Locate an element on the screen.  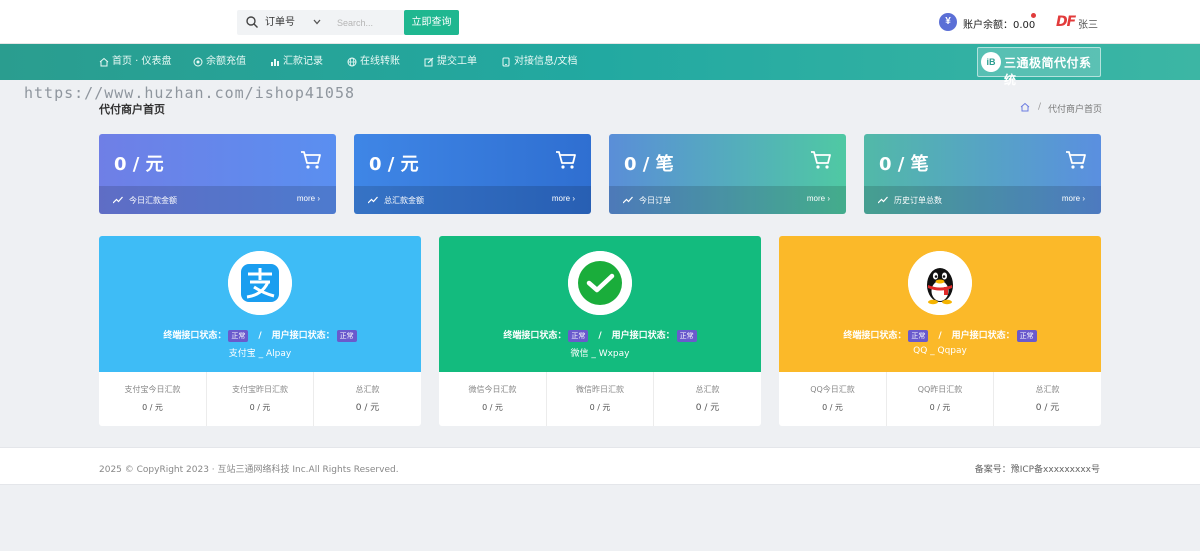
column-label: 支付宝昨日汇款 is located at coordinates (260, 389).